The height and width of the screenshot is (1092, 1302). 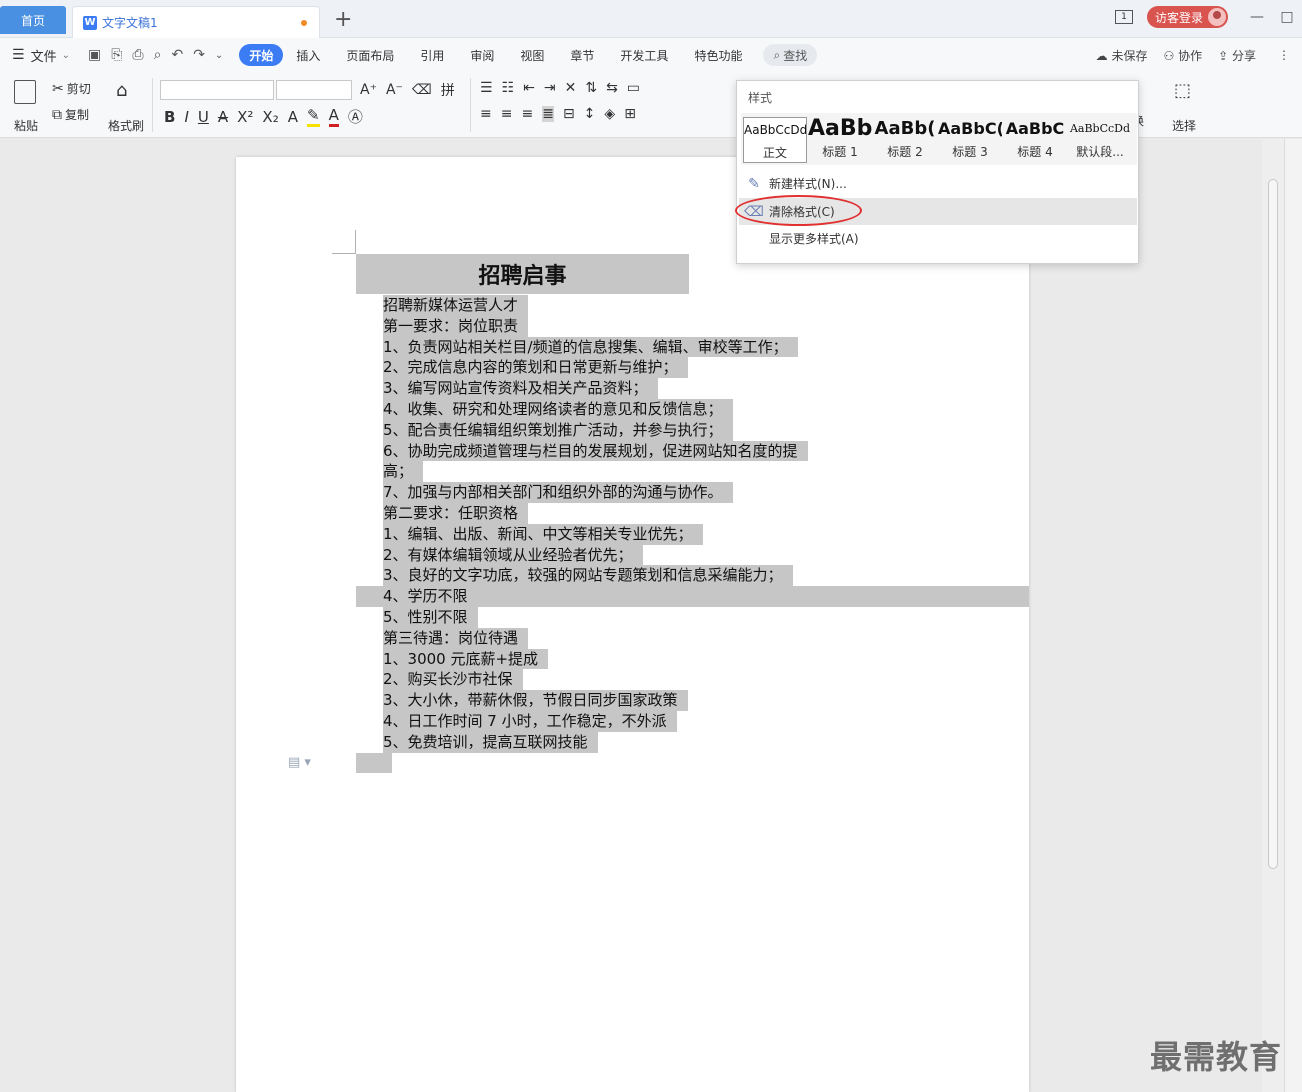 What do you see at coordinates (203, 117) in the screenshot?
I see `underline-icon: U` at bounding box center [203, 117].